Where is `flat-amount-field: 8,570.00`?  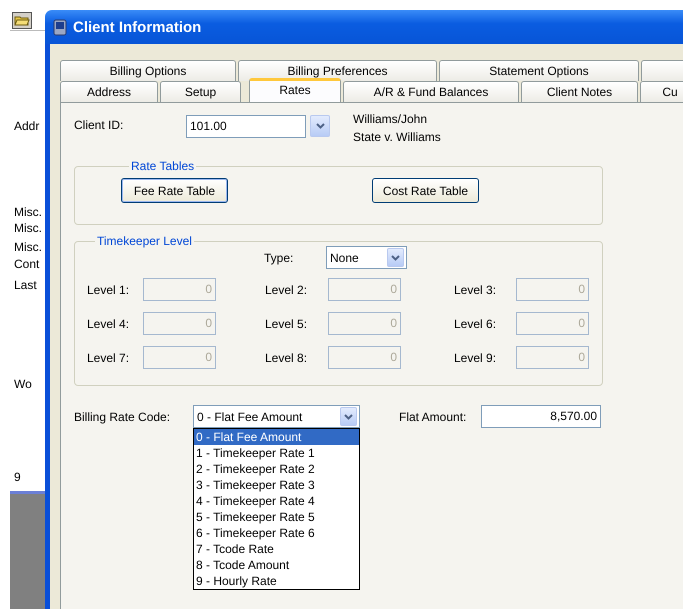 flat-amount-field: 8,570.00 is located at coordinates (541, 416).